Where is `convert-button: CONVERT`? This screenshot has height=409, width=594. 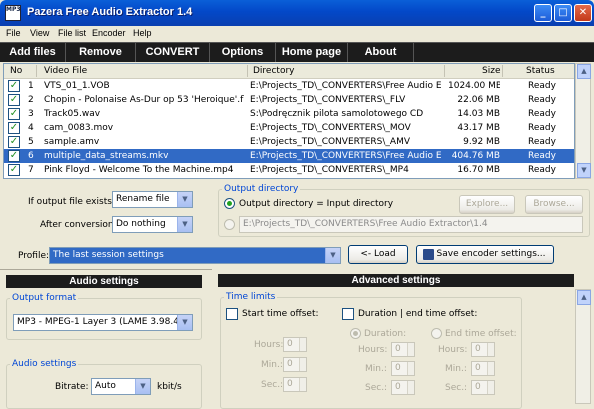 convert-button: CONVERT is located at coordinates (173, 52).